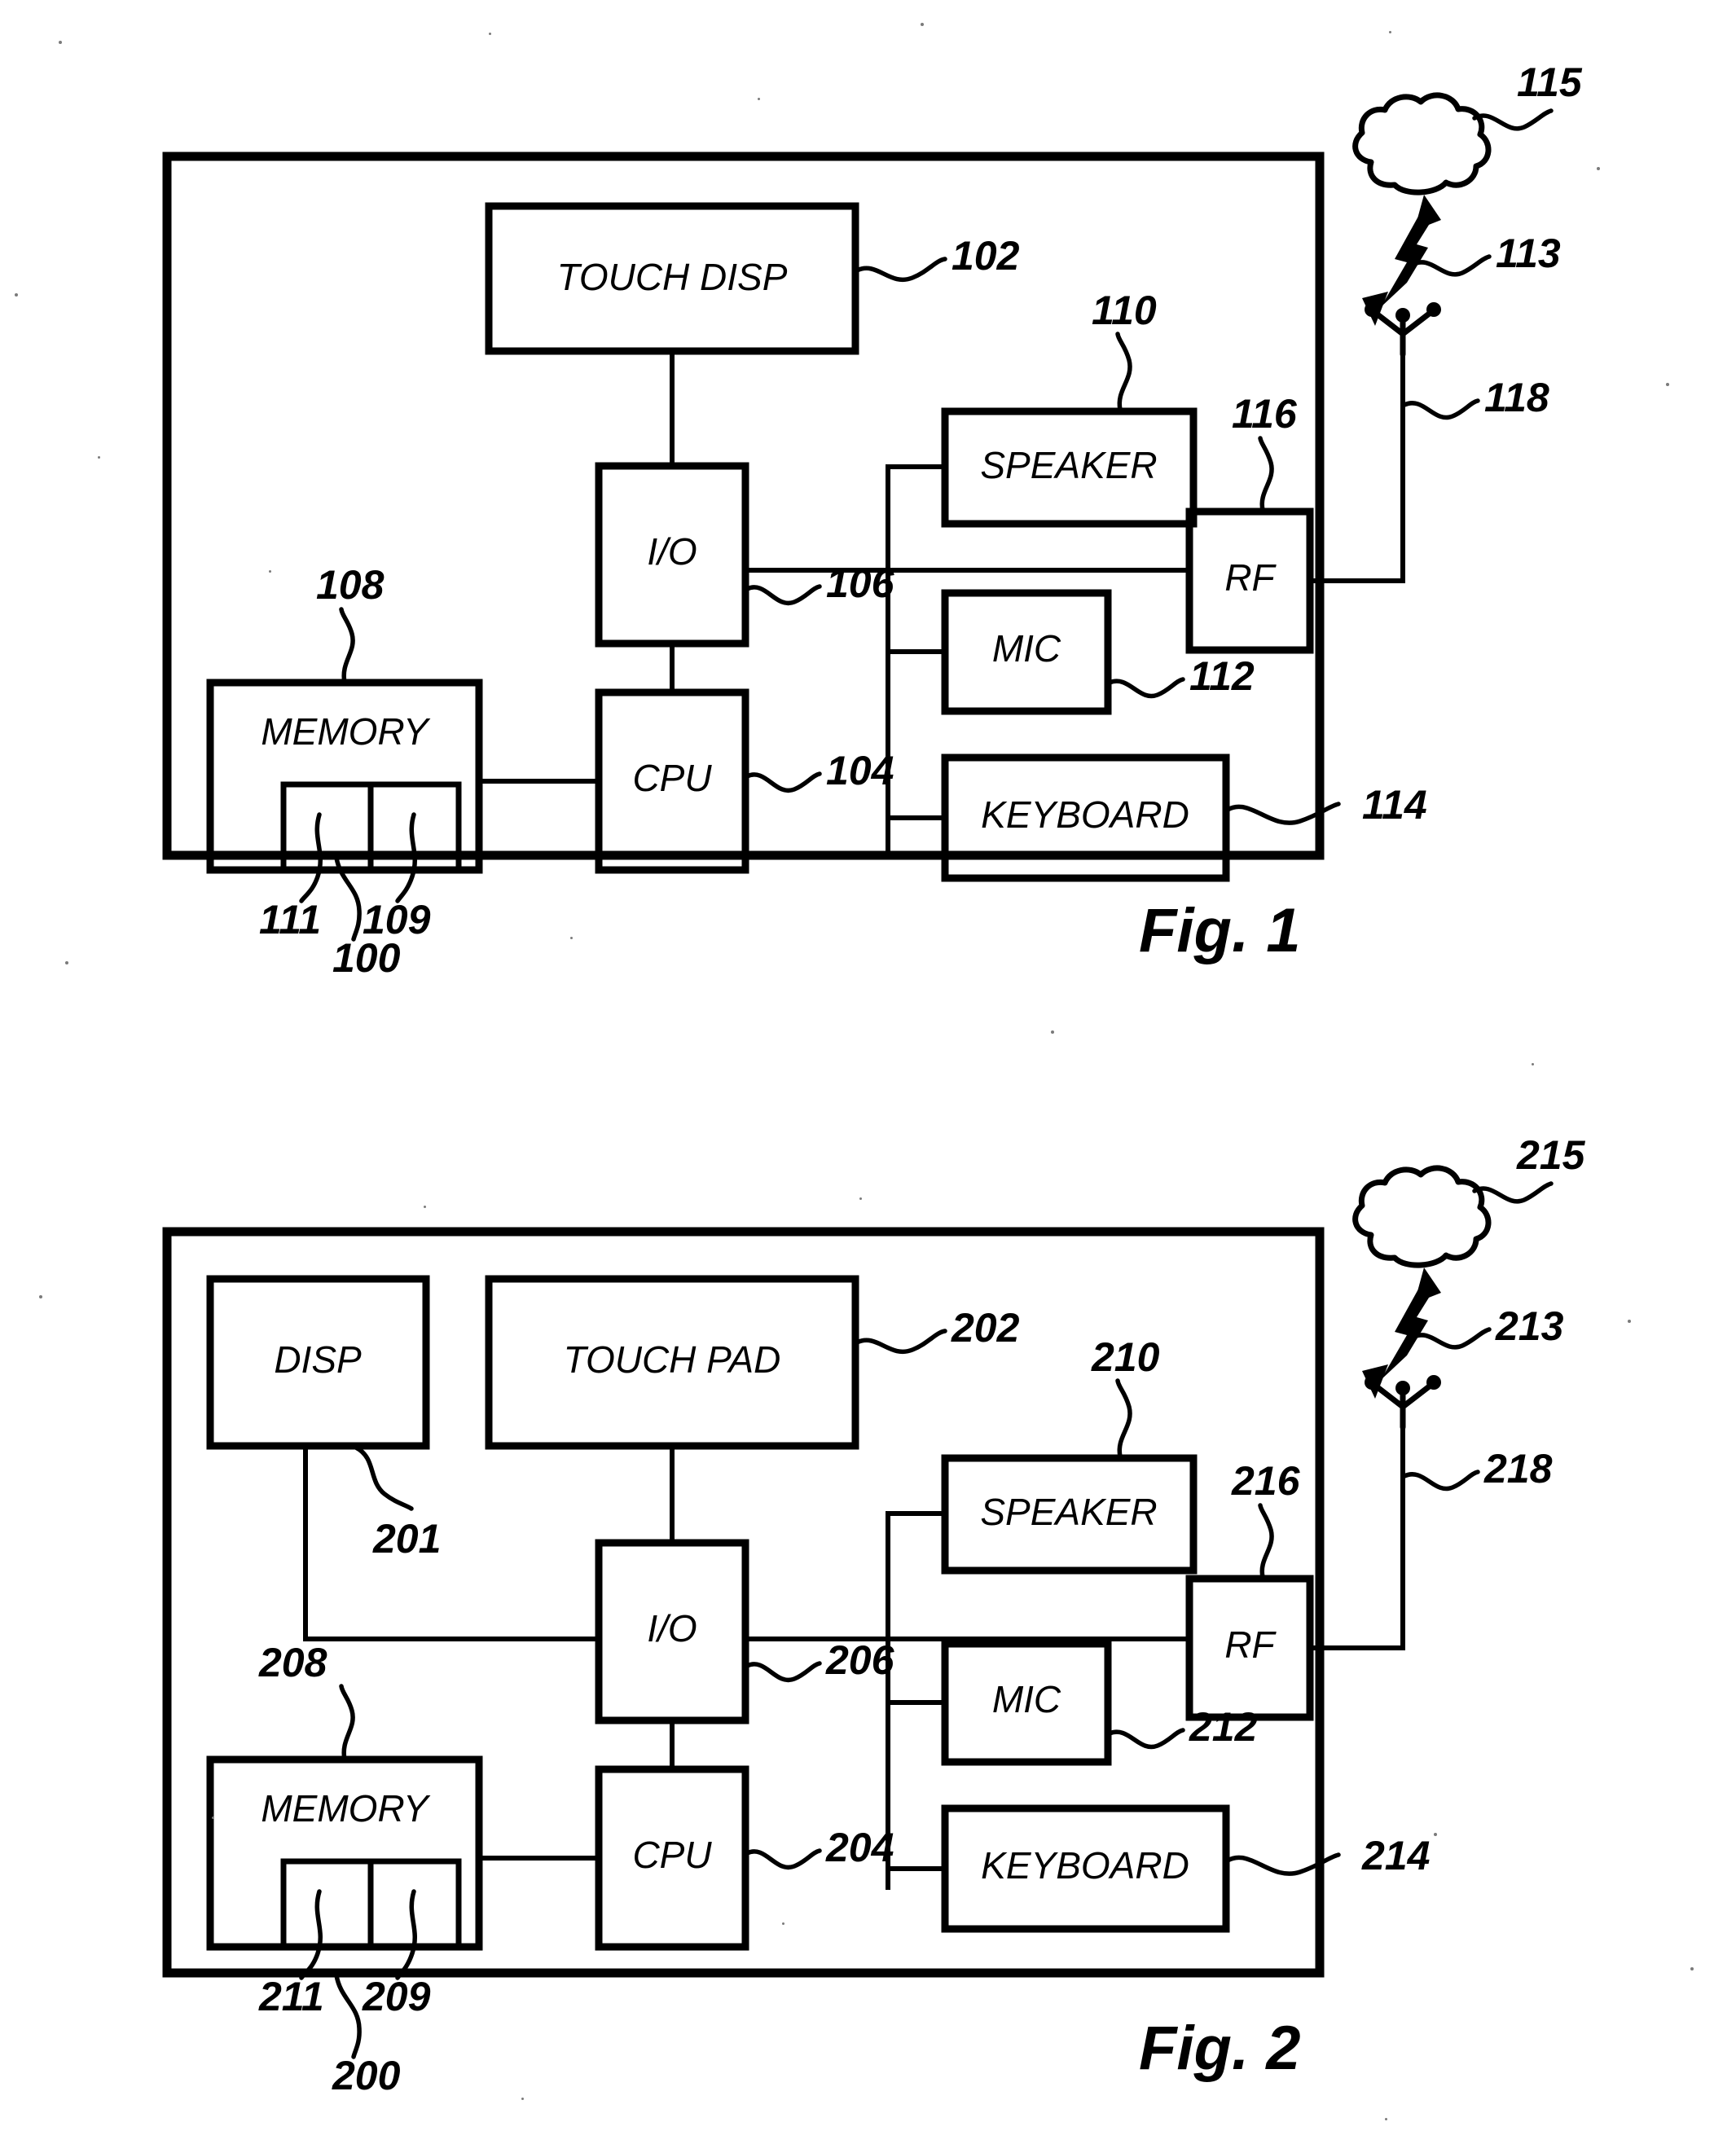 This screenshot has height=2144, width=1736. Describe the element at coordinates (1222, 676) in the screenshot. I see `ref-112: 112` at that location.